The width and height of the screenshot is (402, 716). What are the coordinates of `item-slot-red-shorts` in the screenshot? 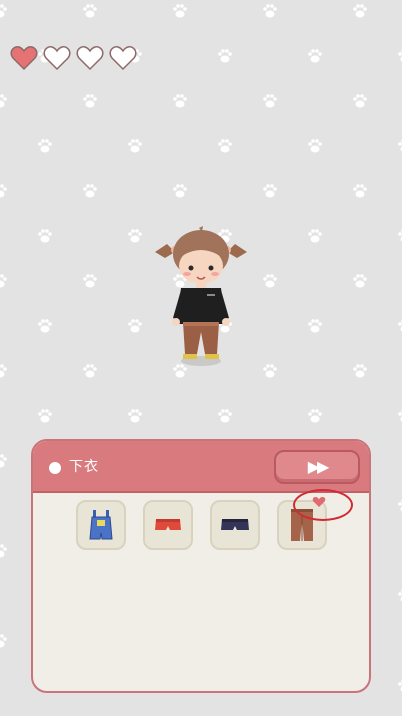 It's located at (168, 525).